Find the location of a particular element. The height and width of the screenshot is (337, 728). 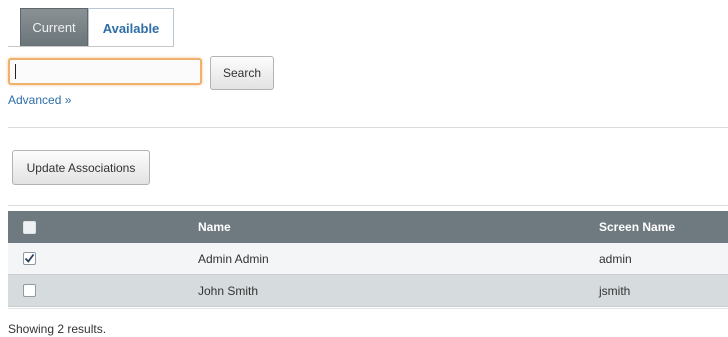

table-row: Admin Admin admin is located at coordinates (368, 259).